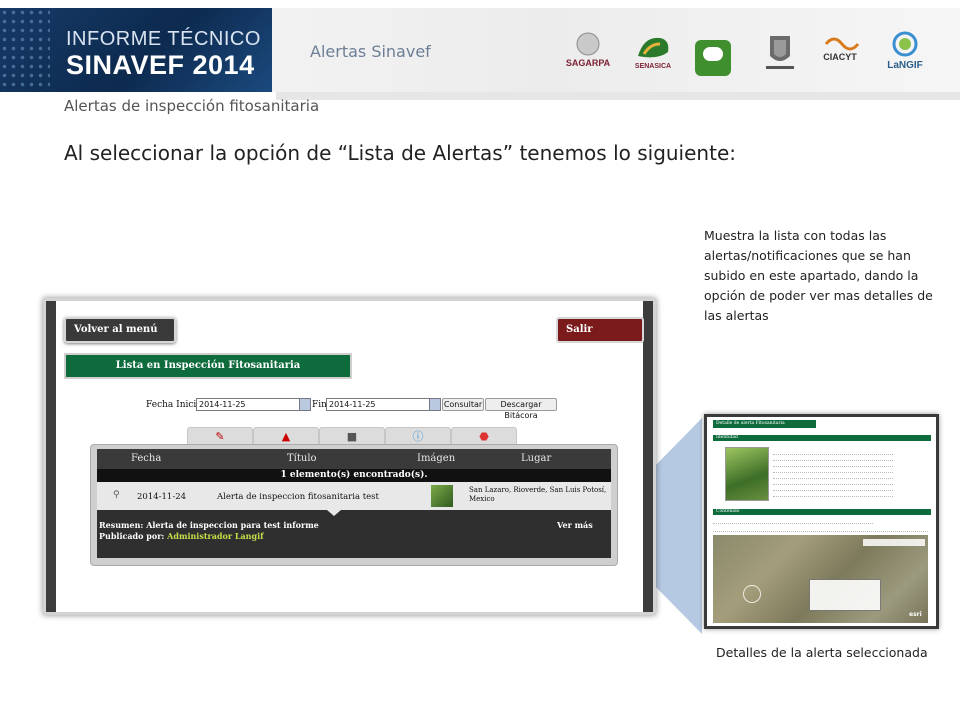 Image resolution: width=960 pixels, height=720 pixels. I want to click on resumen-value: Alerta de inspeccion para test informe, so click(232, 525).